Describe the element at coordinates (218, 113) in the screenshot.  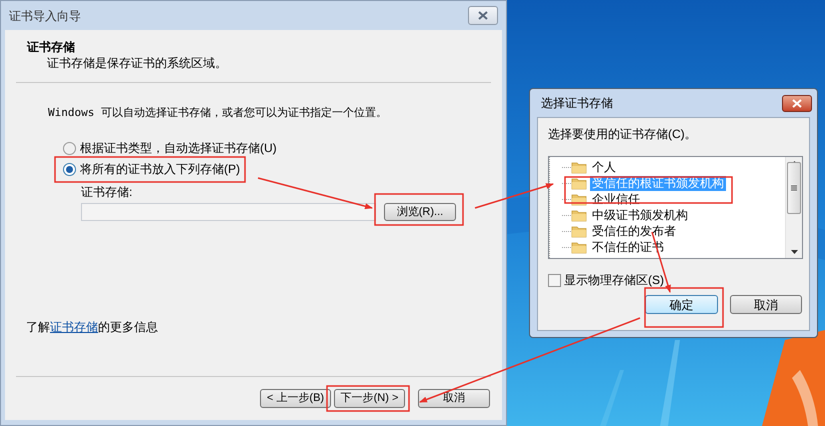
I see `intro-text: Windows 可以自动选择证书存储，或者您可以为证书指定一个位置。` at that location.